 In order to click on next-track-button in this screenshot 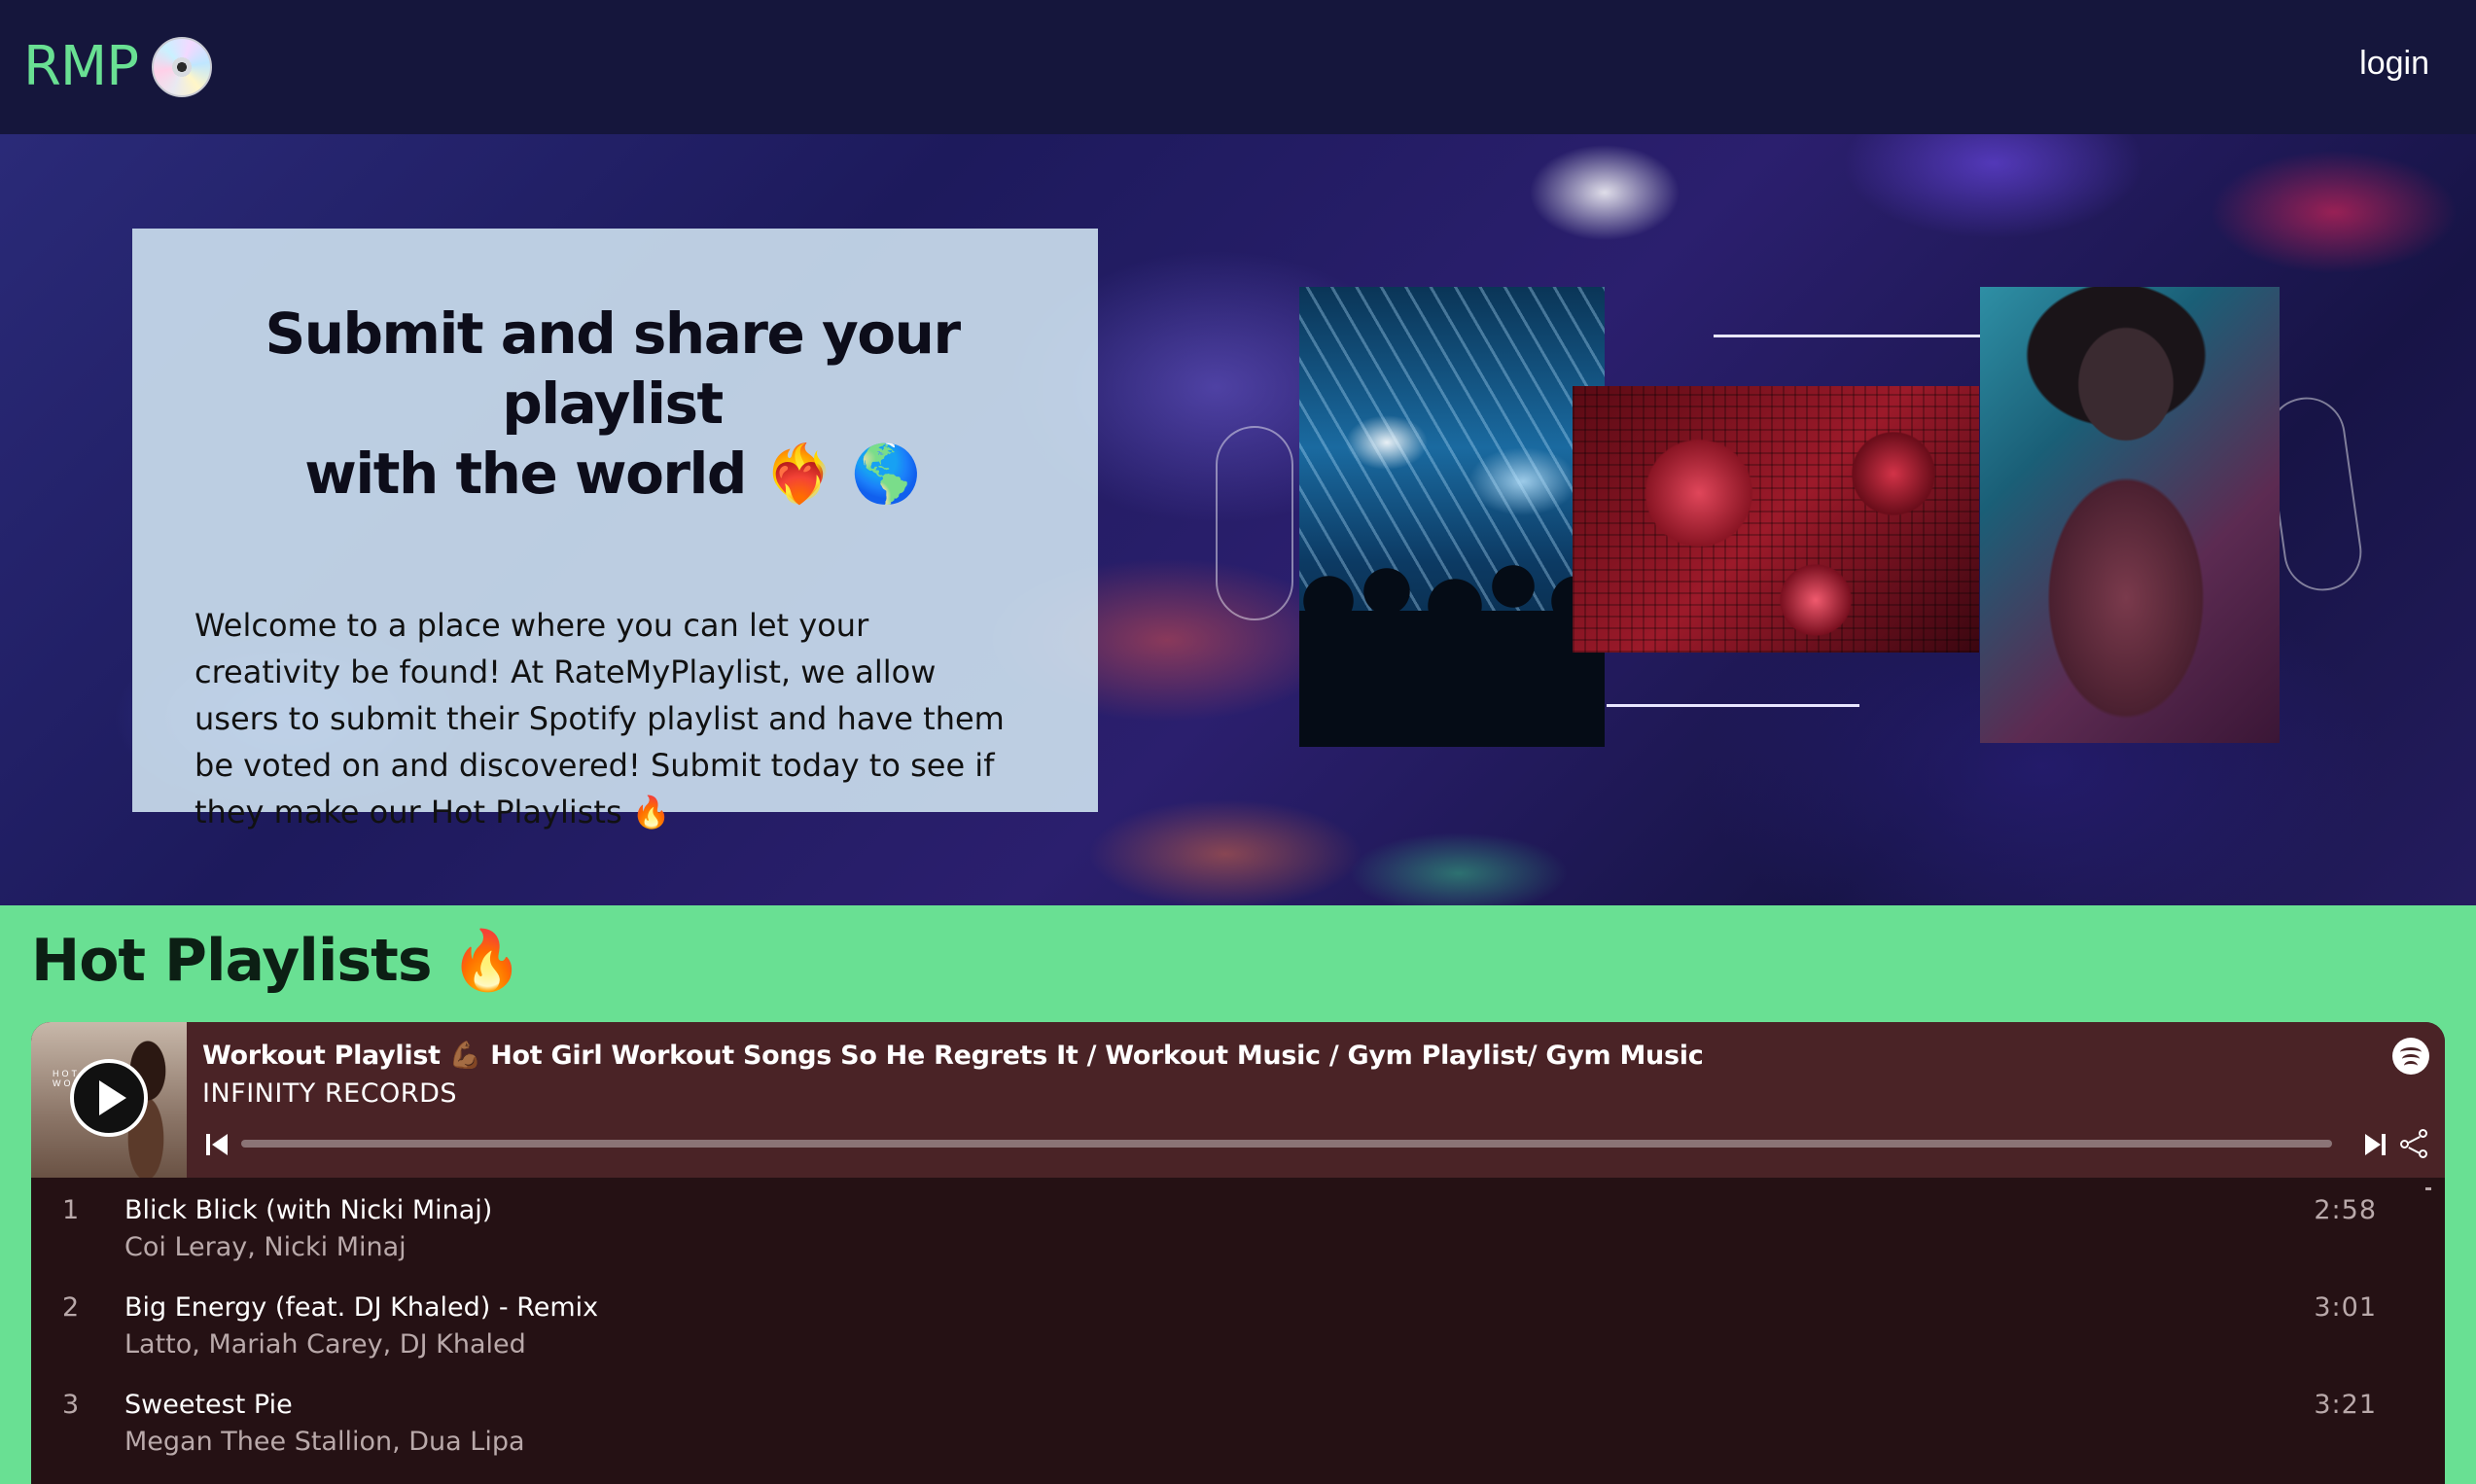, I will do `click(2375, 1145)`.